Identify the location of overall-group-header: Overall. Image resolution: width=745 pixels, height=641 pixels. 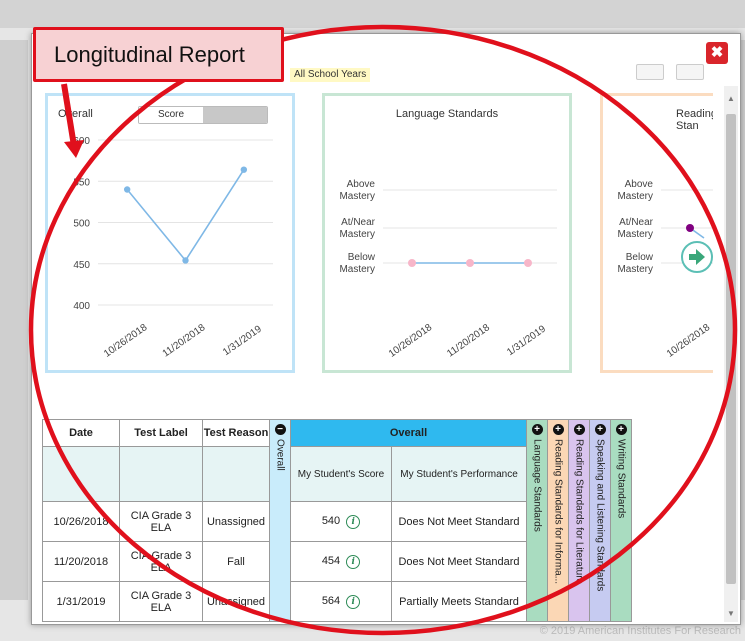
(408, 433).